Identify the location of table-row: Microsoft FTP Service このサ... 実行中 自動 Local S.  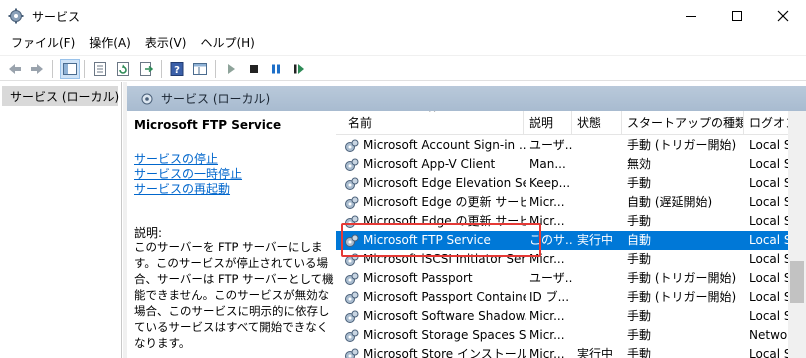
(562, 240).